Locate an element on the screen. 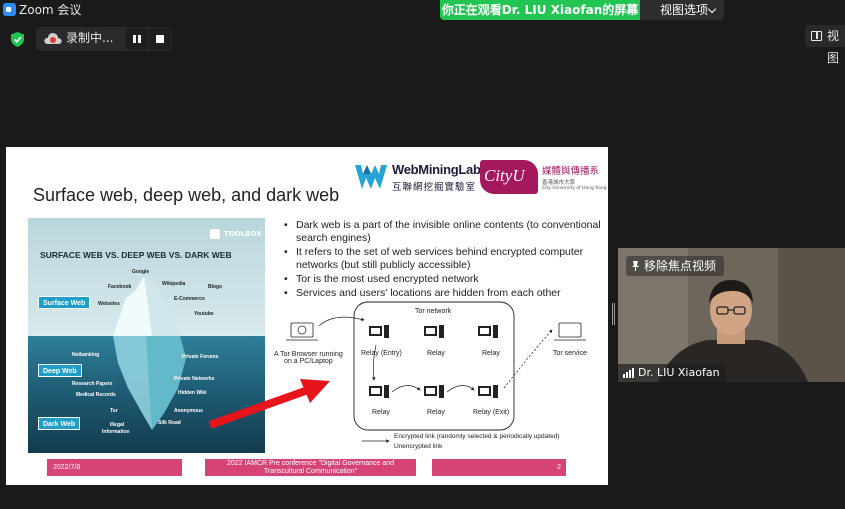  relay-label: Relay (Exit) is located at coordinates (491, 412).